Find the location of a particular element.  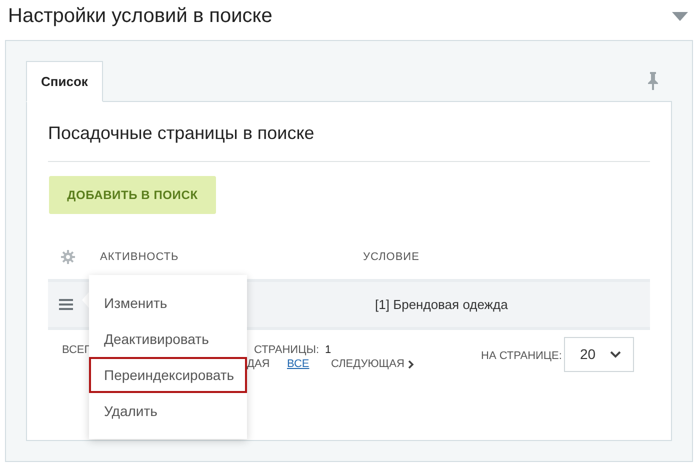

pages-count: 1 is located at coordinates (328, 350).